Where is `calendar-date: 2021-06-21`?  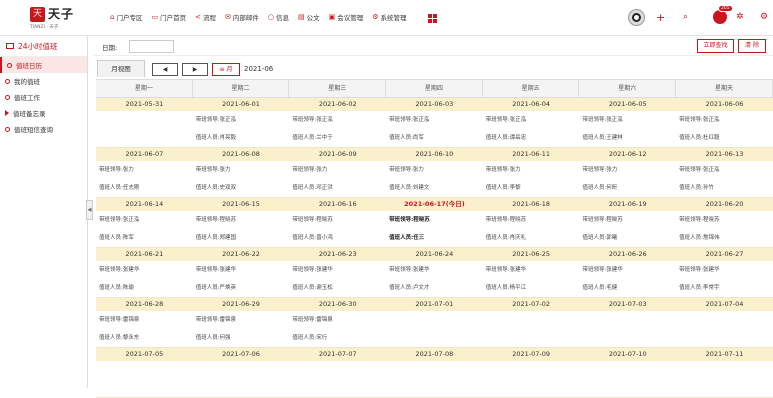 calendar-date: 2021-06-21 is located at coordinates (144, 254).